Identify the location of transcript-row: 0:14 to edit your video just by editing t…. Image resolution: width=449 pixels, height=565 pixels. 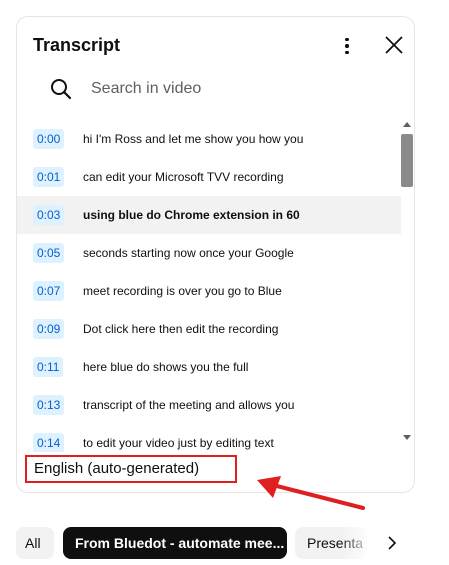
(209, 438).